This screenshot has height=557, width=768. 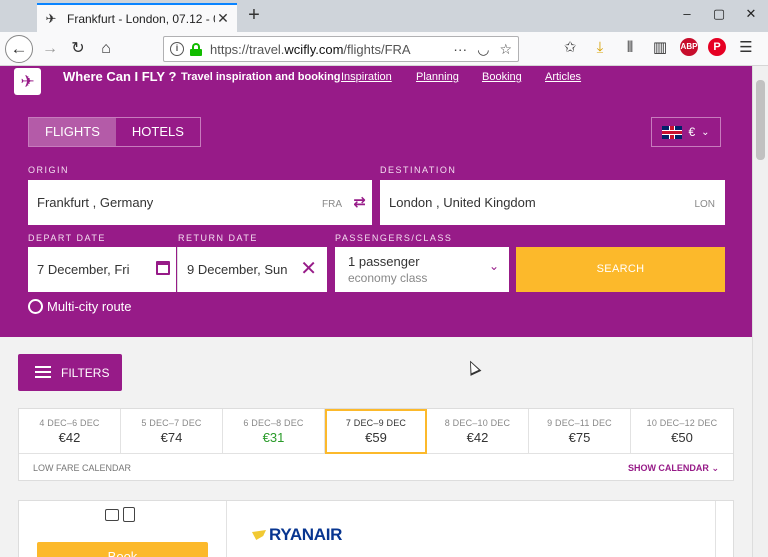 What do you see at coordinates (177, 49) in the screenshot?
I see `info-icon: i` at bounding box center [177, 49].